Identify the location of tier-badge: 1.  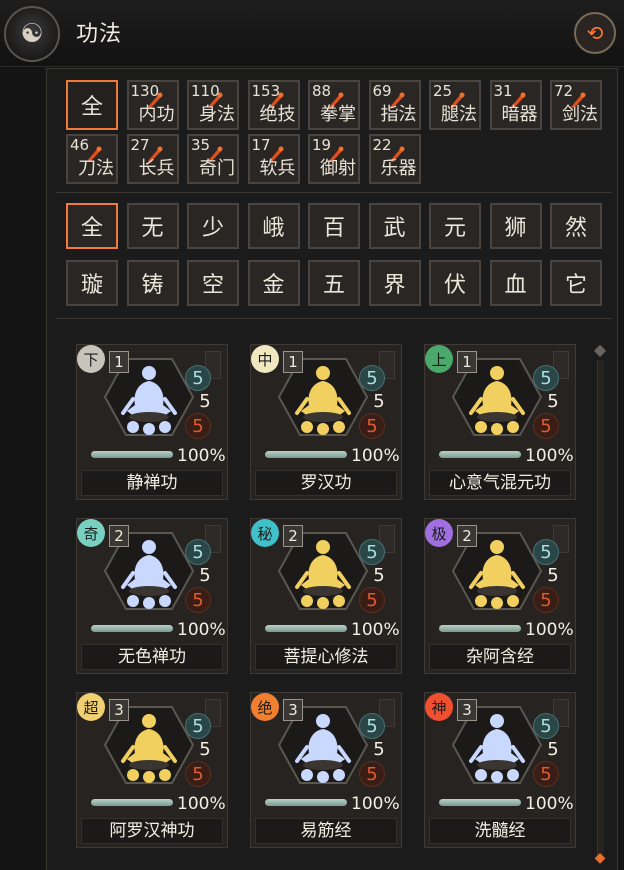
(119, 362).